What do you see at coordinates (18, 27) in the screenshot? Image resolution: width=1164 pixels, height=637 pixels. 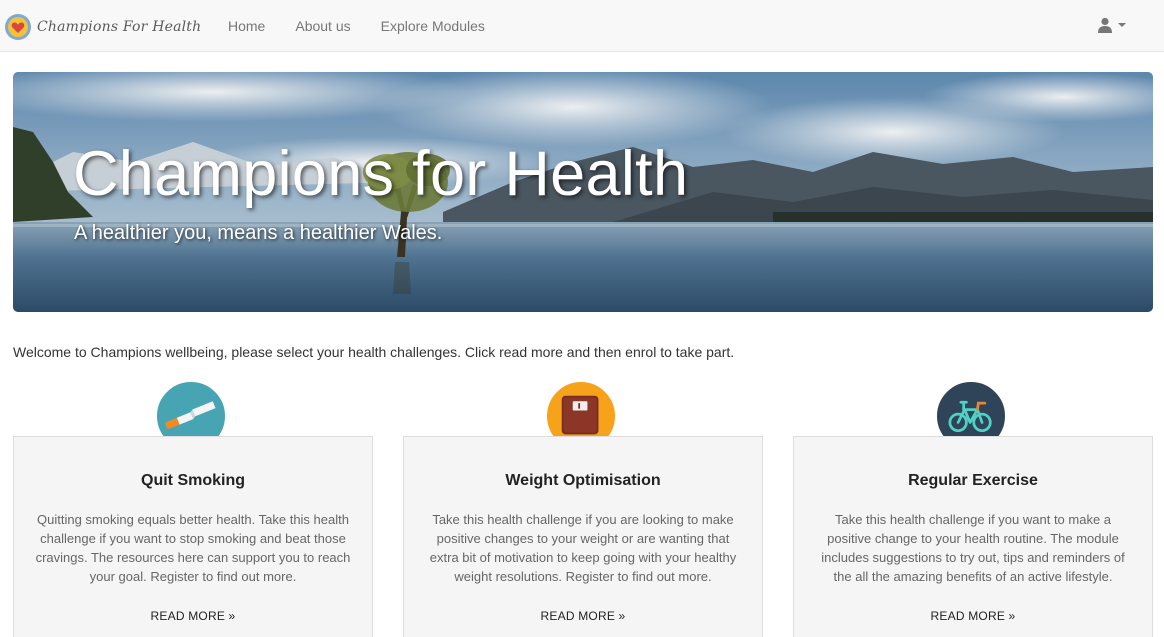 I see `heart-logo-icon` at bounding box center [18, 27].